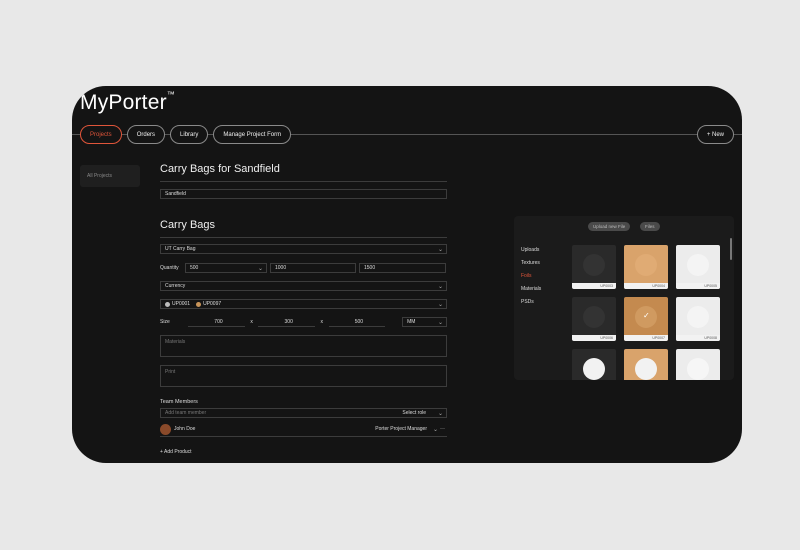 The height and width of the screenshot is (550, 800). What do you see at coordinates (175, 286) in the screenshot?
I see `currency-placeholder: Currency` at bounding box center [175, 286].